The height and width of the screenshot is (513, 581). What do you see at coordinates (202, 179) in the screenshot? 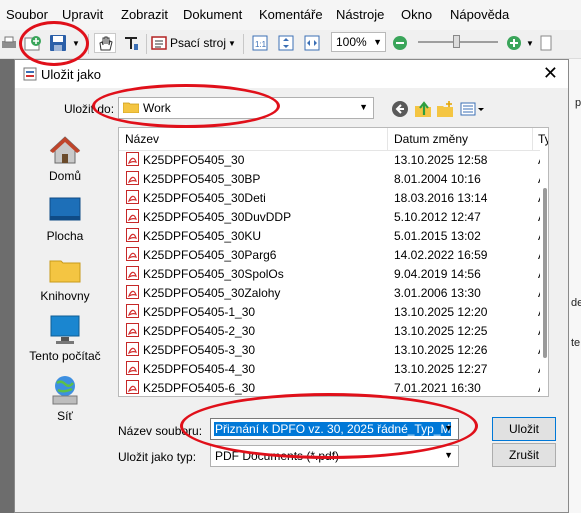
I see `file-name: K25DPFO5405_30BP` at bounding box center [202, 179].